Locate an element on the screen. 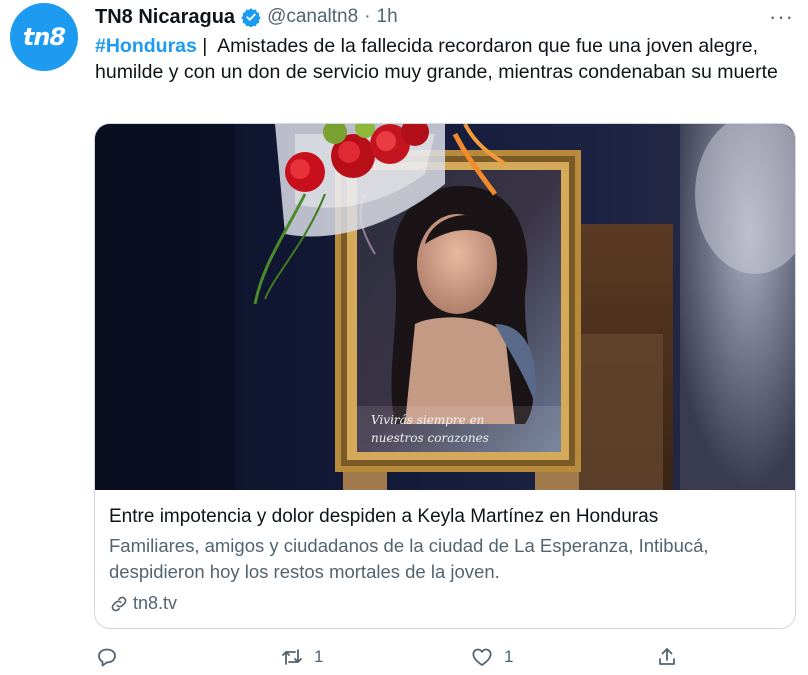 Image resolution: width=808 pixels, height=675 pixels. like-icon is located at coordinates (482, 657).